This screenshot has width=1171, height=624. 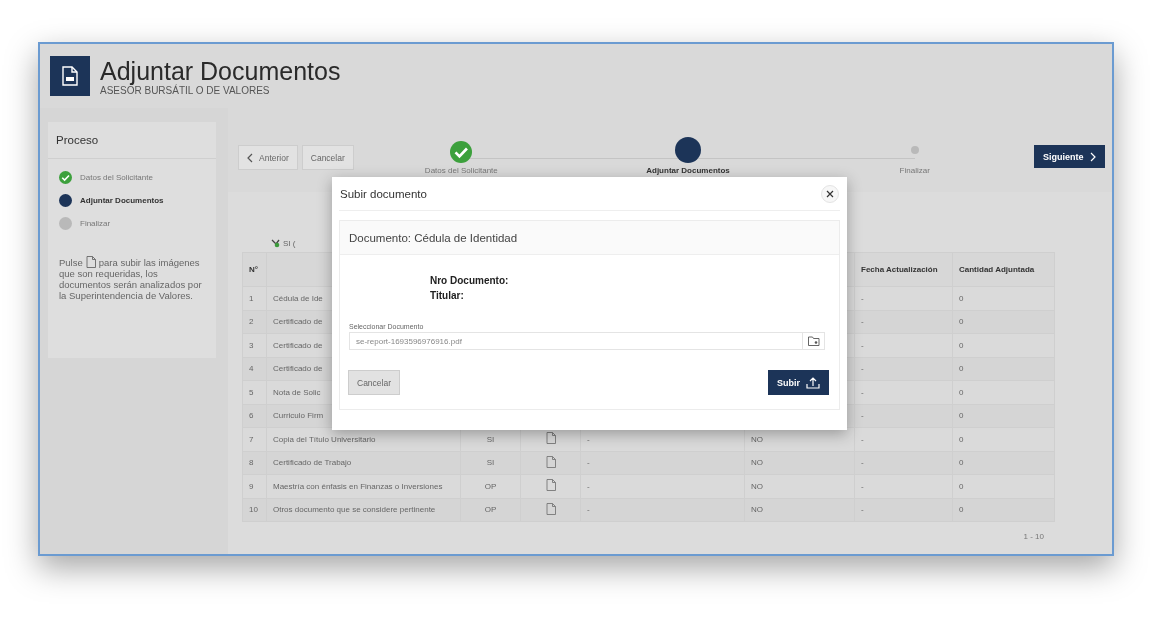 What do you see at coordinates (324, 439) in the screenshot?
I see `table-cell: Copia del Título Universitario` at bounding box center [324, 439].